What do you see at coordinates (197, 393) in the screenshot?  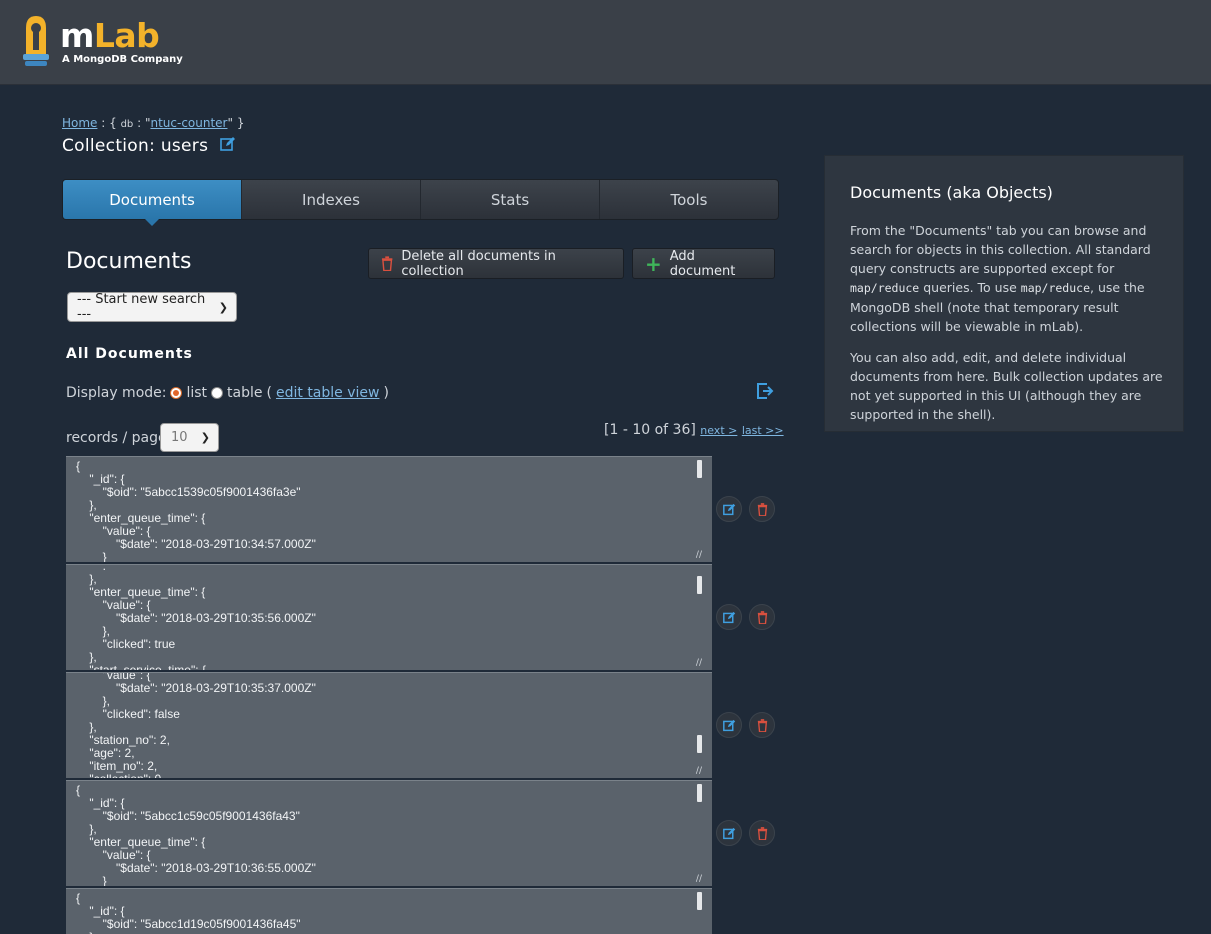 I see `radio-list-label: list` at bounding box center [197, 393].